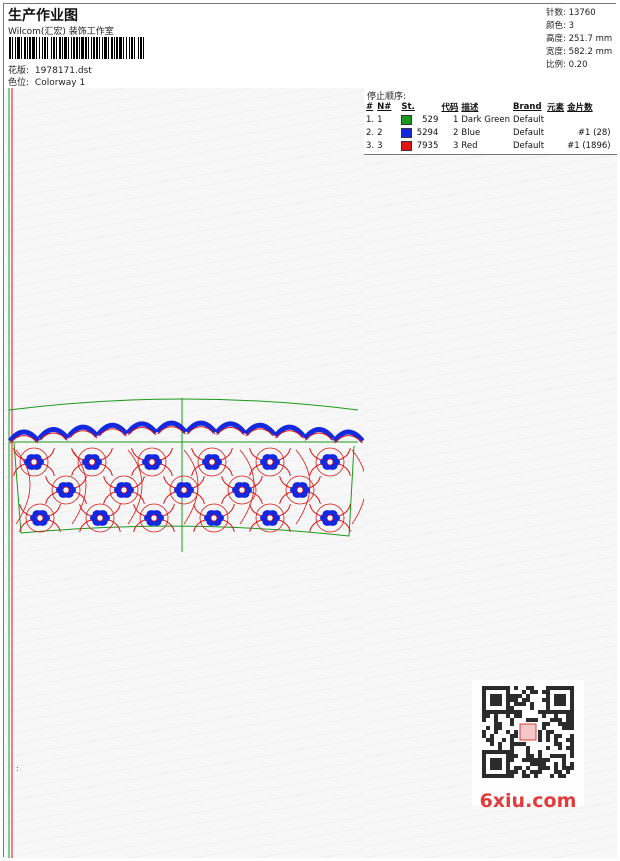 This screenshot has height=861, width=620. Describe the element at coordinates (60, 83) in the screenshot. I see `colorway-value: Colorway 1` at that location.